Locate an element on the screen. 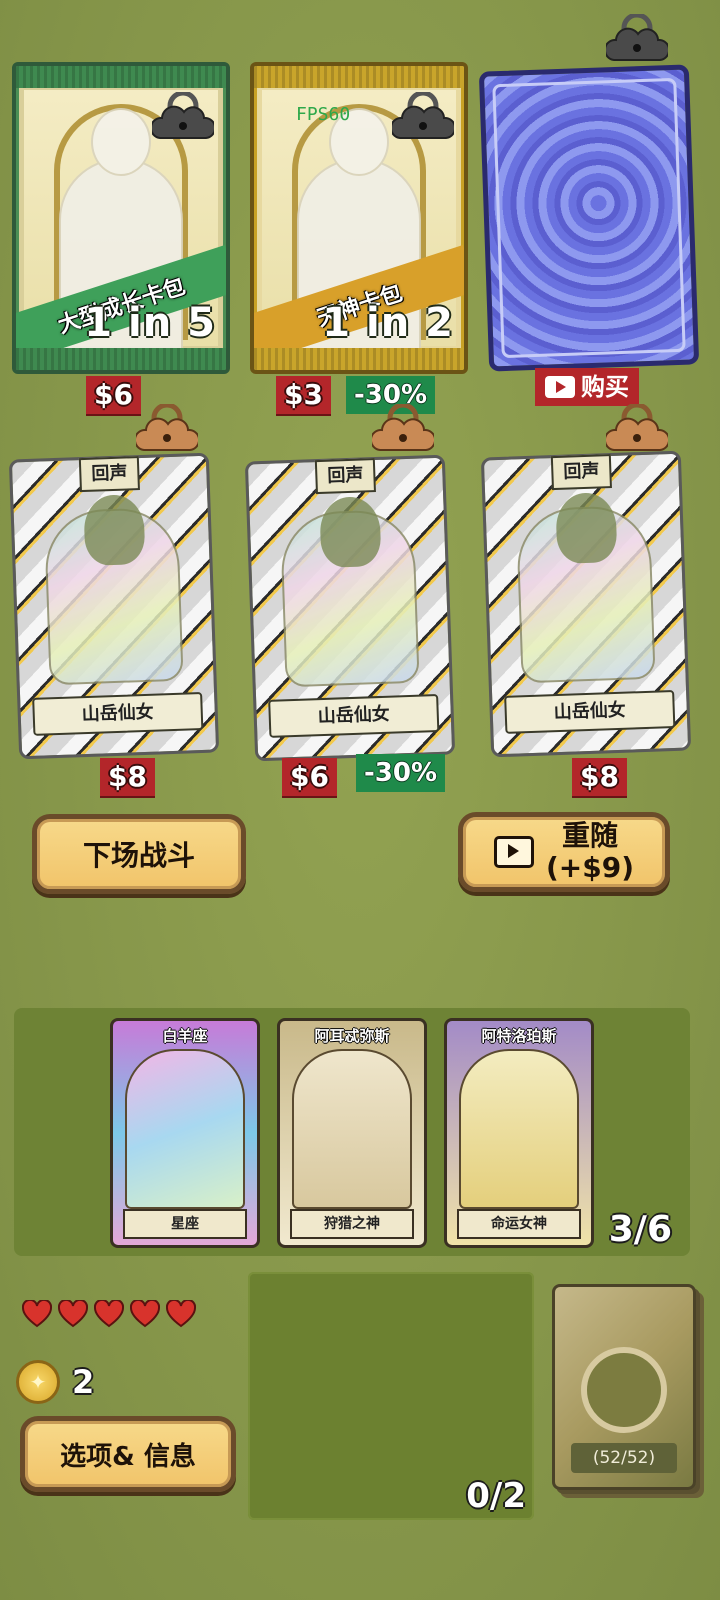  battle-label: 下场战斗 is located at coordinates (138, 855).